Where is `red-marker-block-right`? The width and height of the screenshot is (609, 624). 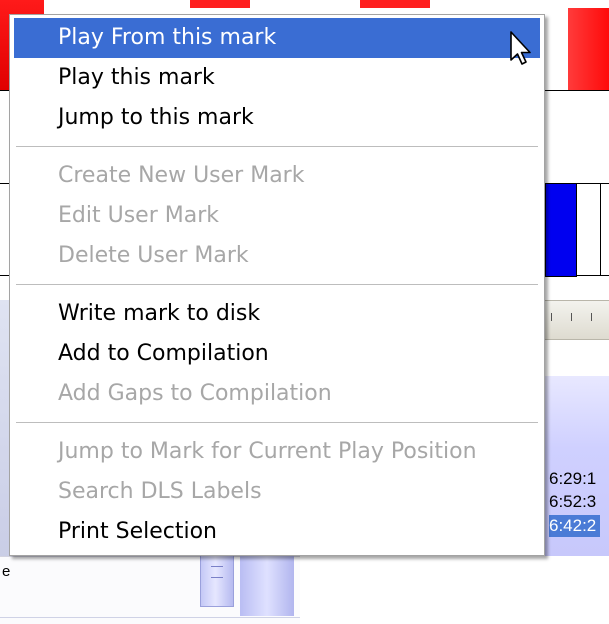 red-marker-block-right is located at coordinates (588, 49).